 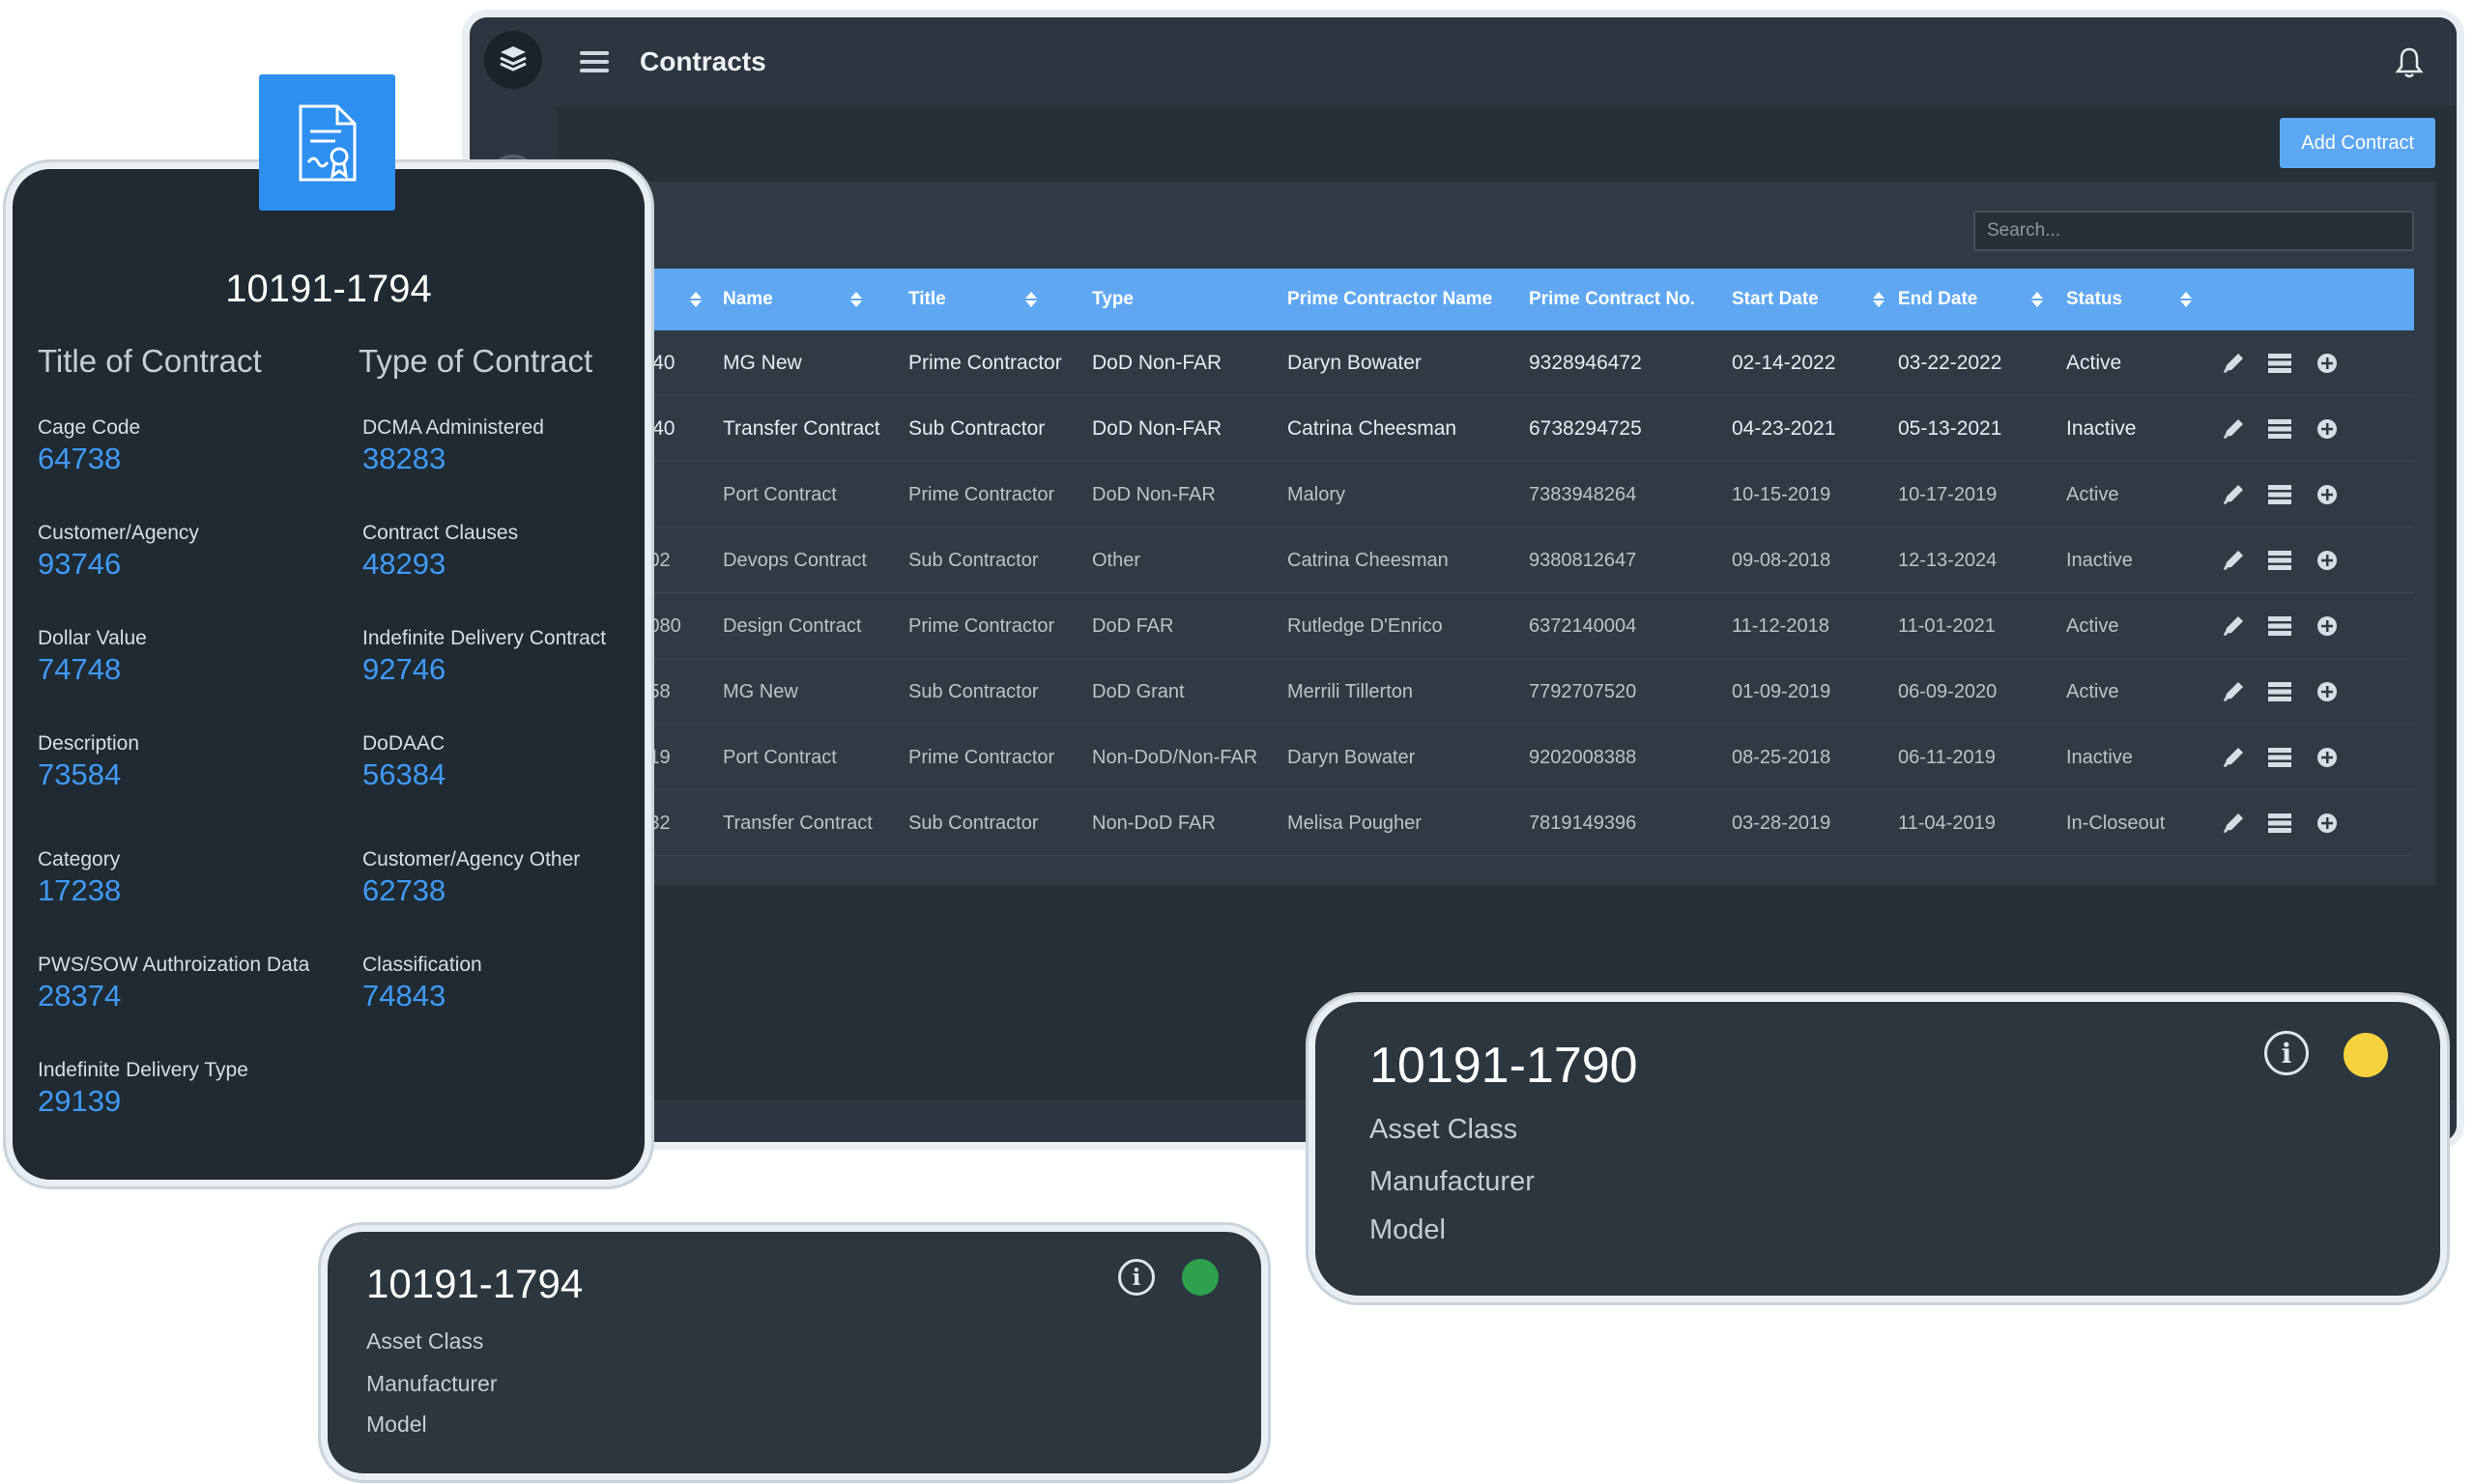 What do you see at coordinates (80, 774) in the screenshot?
I see `field-value: 73584` at bounding box center [80, 774].